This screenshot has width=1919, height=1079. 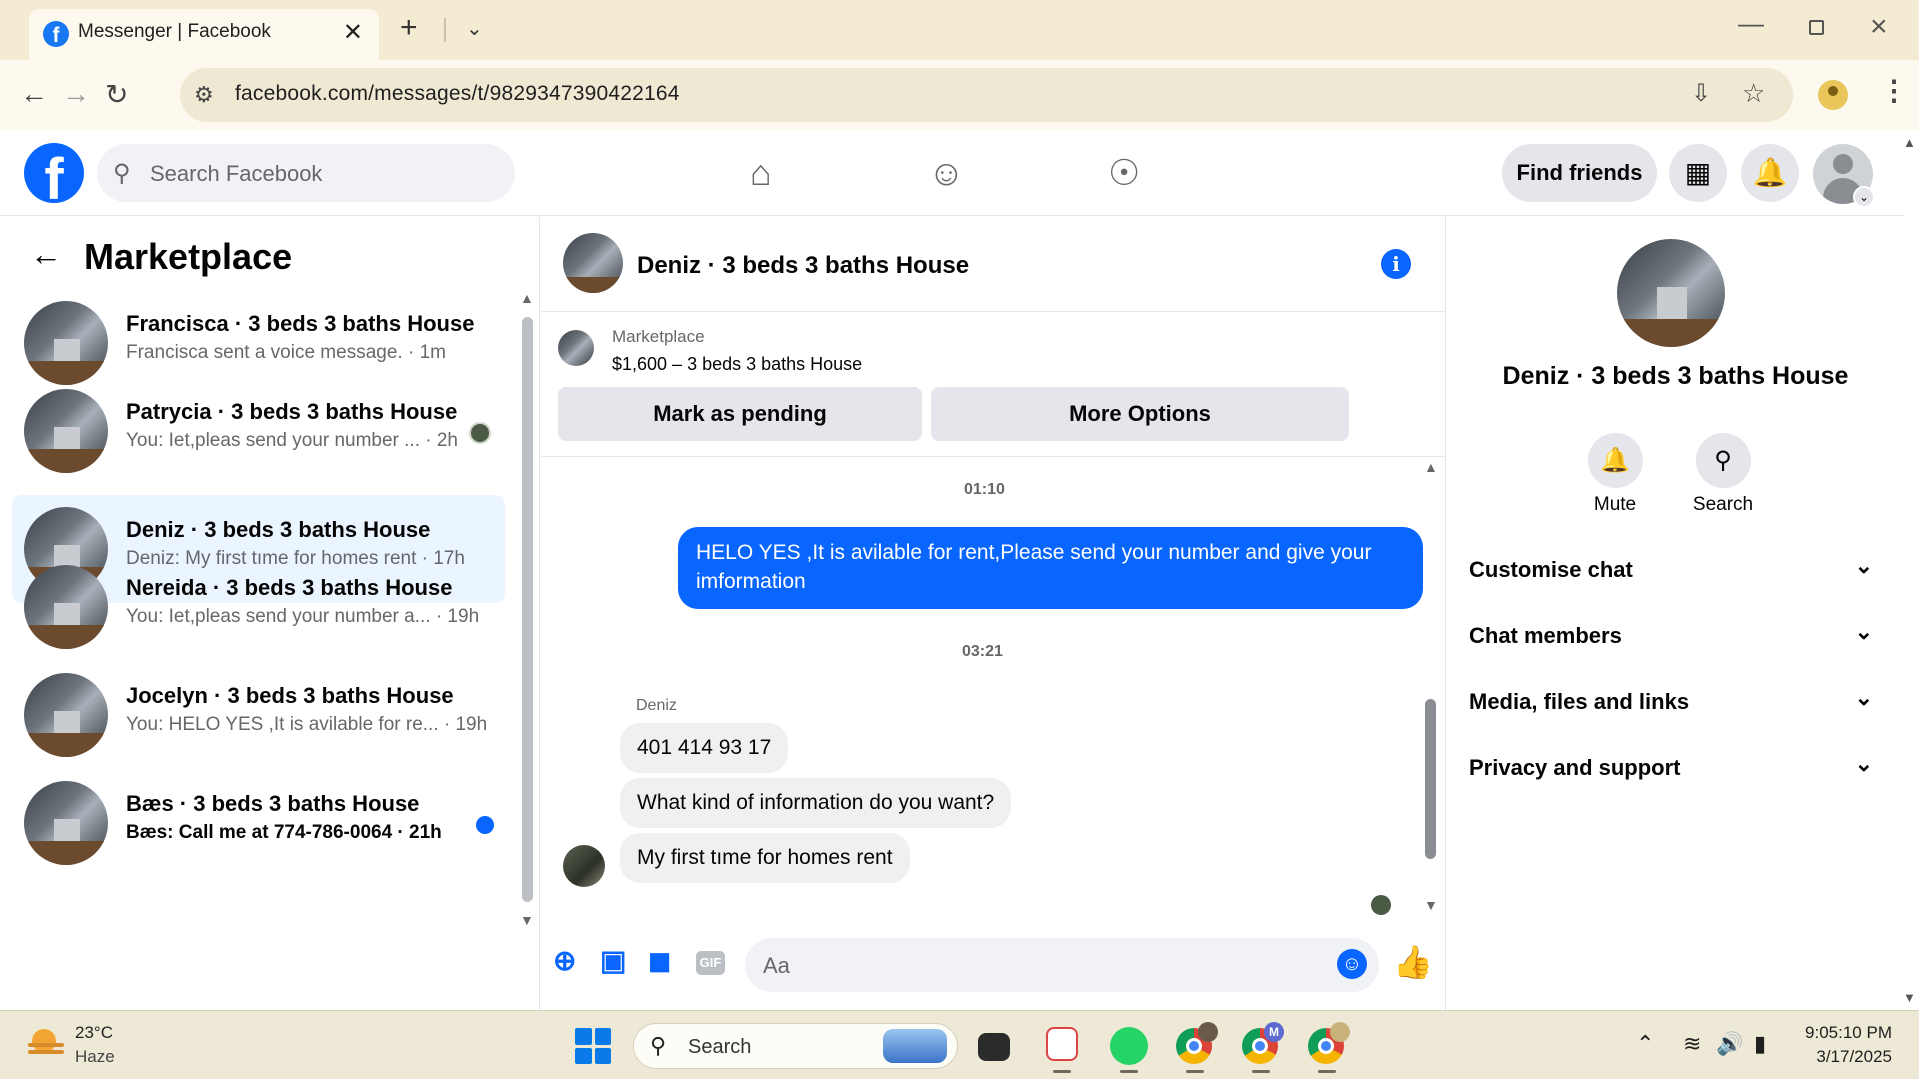 I want to click on battery-icon: ▮, so click(x=1760, y=1044).